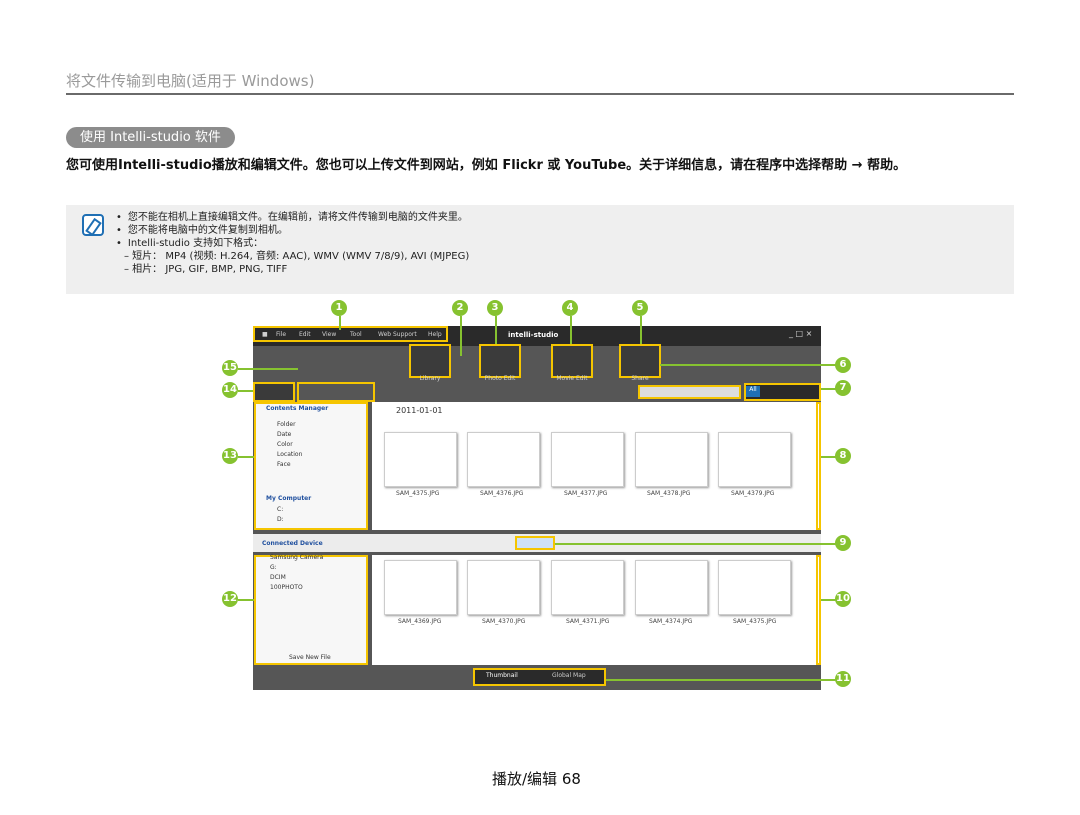  I want to click on title-rule, so click(540, 94).